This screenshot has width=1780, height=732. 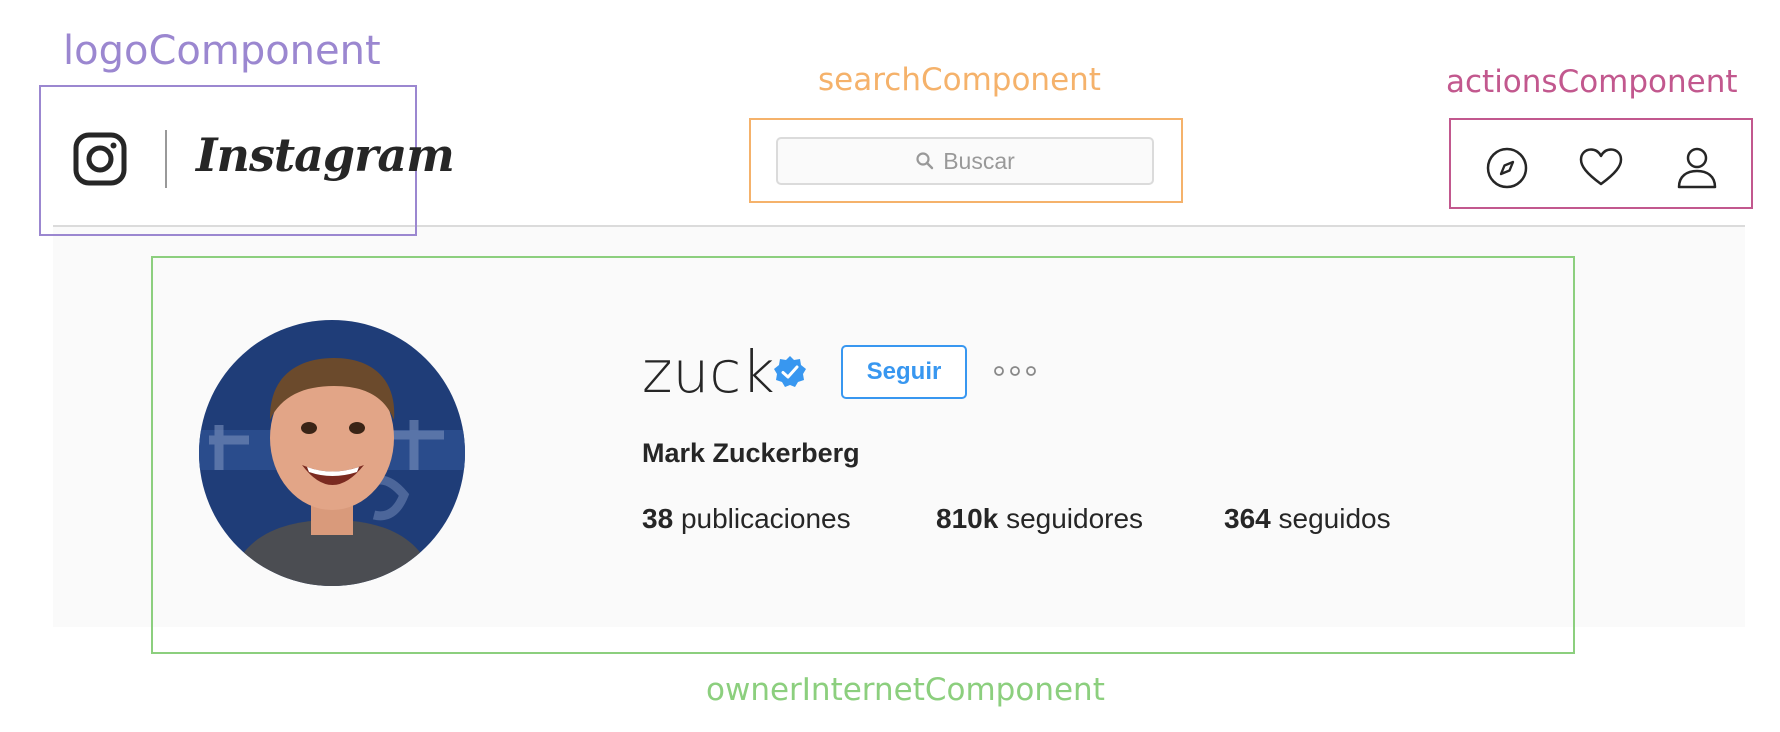 I want to click on following-count: 364, so click(x=1247, y=518).